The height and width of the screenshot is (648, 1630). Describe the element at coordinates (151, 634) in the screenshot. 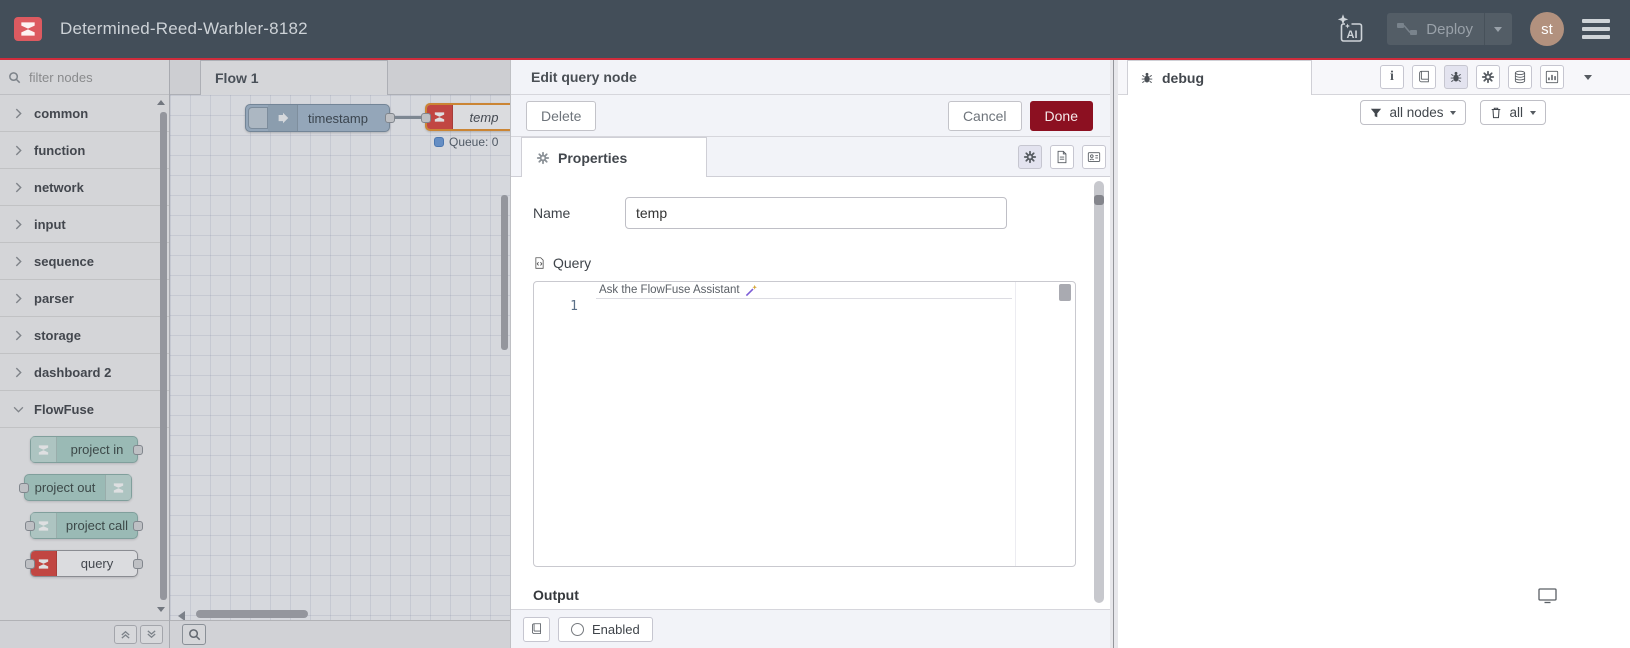

I see `expand-all-categories-button` at that location.